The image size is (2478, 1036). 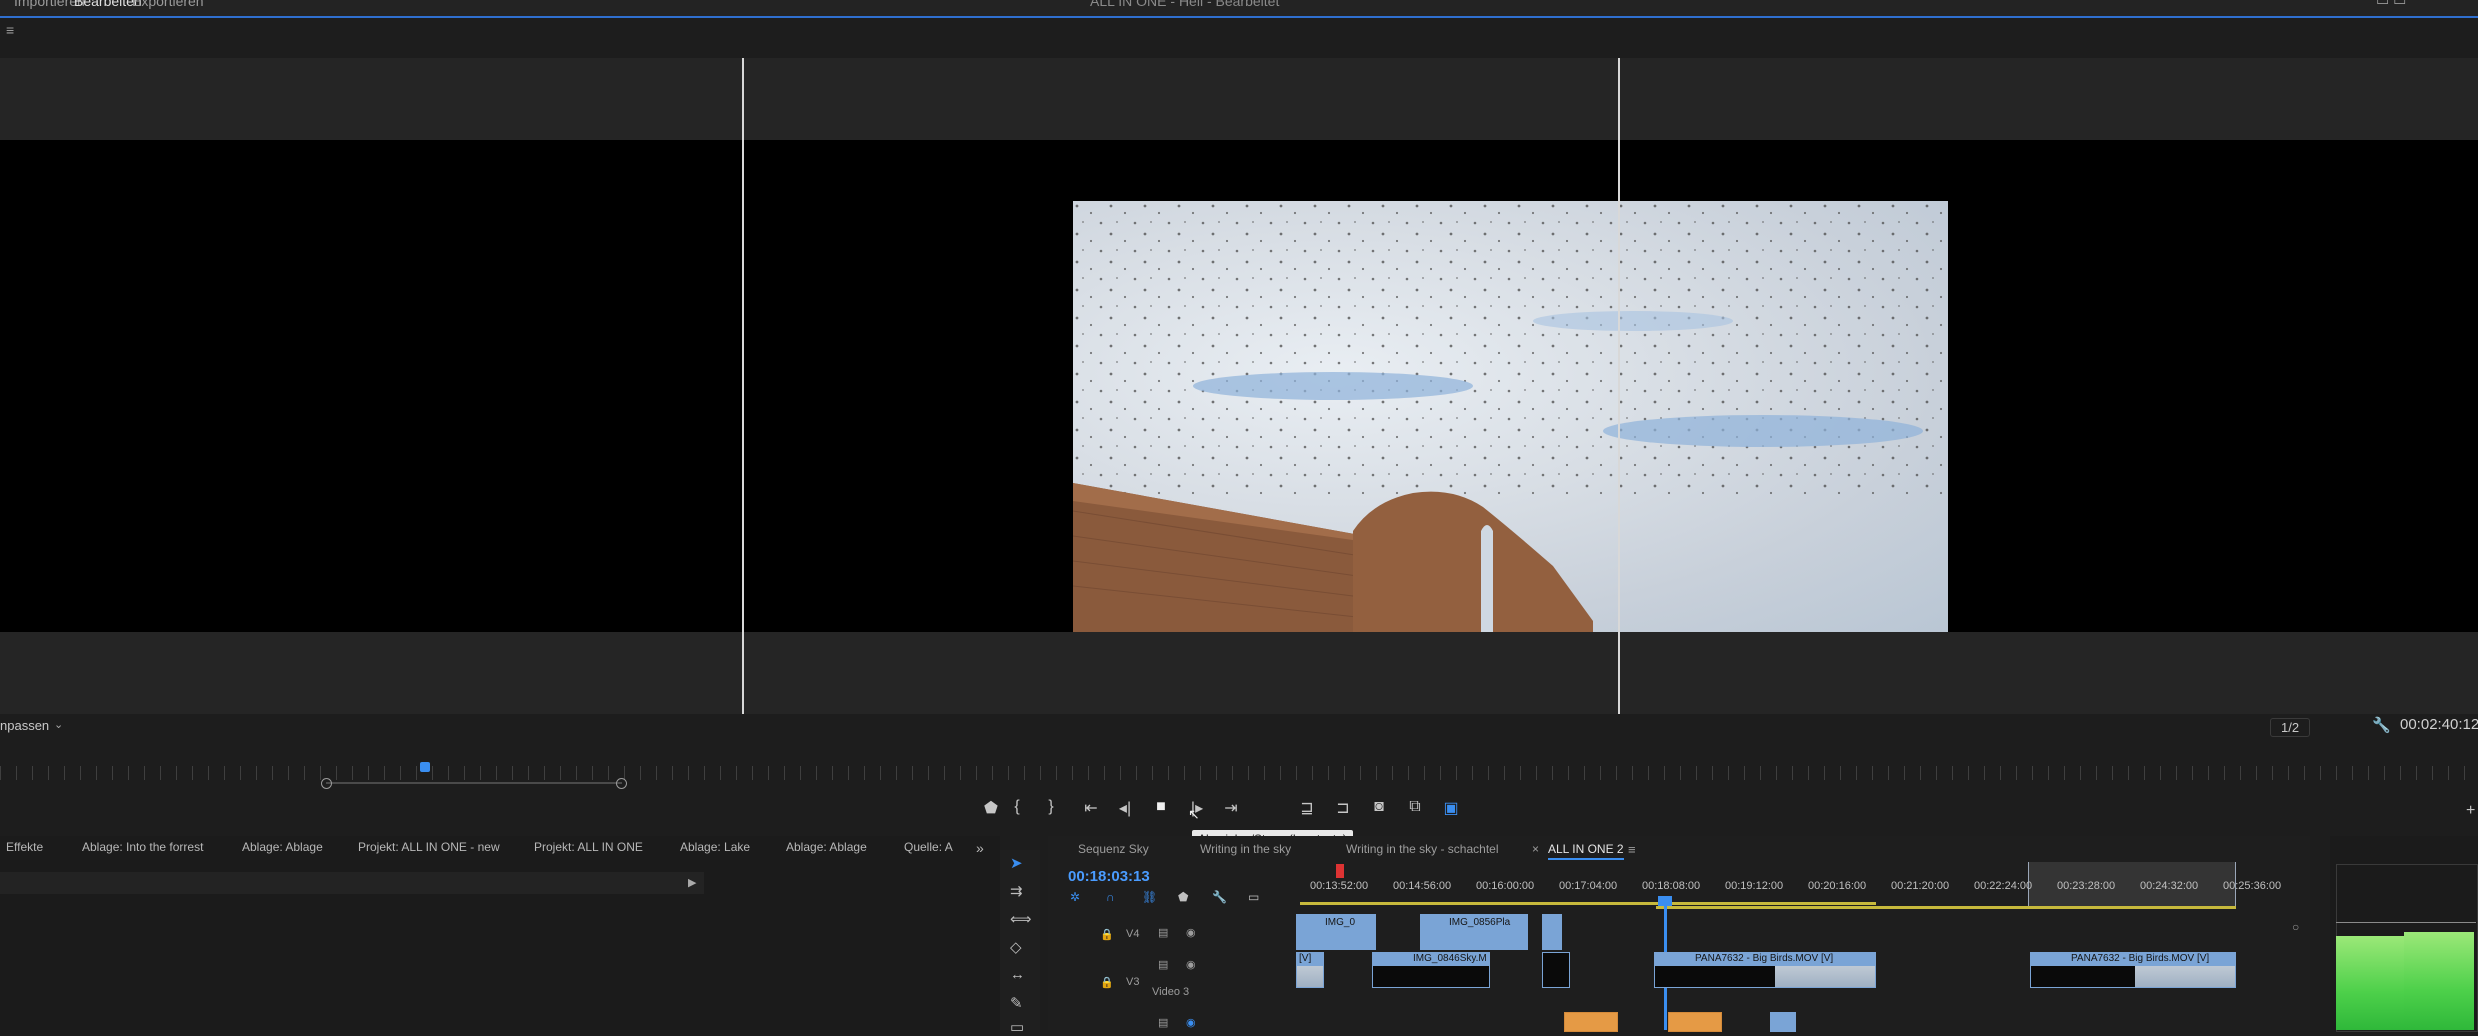 What do you see at coordinates (1253, 897) in the screenshot?
I see `captions-icon: ▭` at bounding box center [1253, 897].